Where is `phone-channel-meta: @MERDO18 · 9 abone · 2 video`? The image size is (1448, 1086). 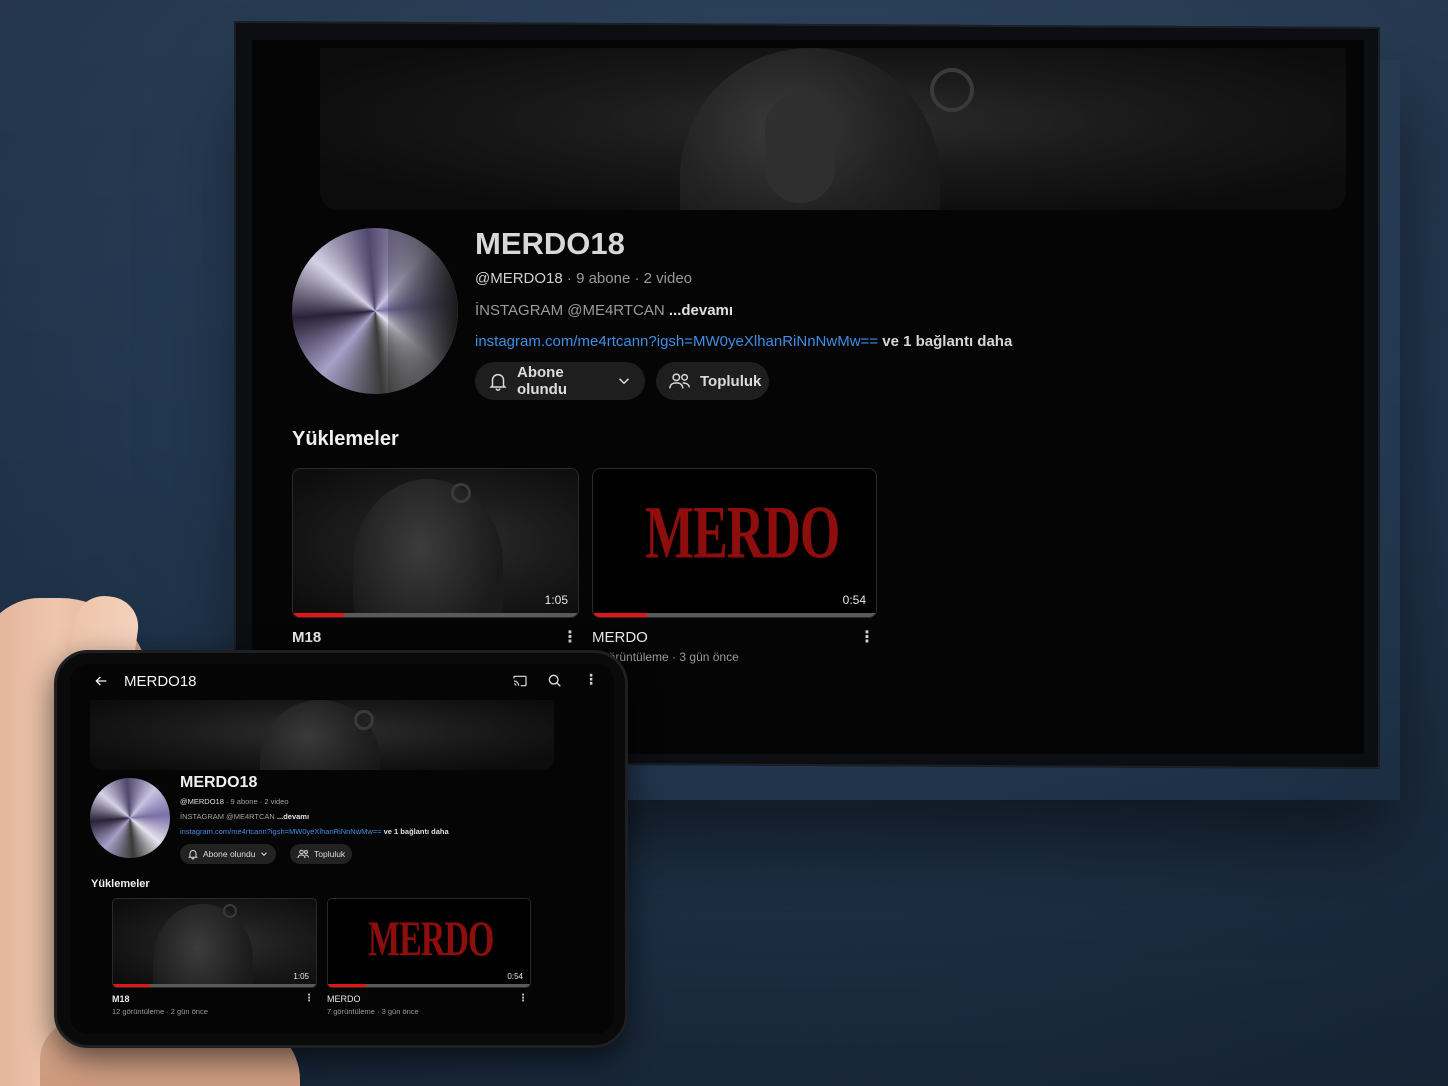 phone-channel-meta: @MERDO18 · 9 abone · 2 video is located at coordinates (234, 801).